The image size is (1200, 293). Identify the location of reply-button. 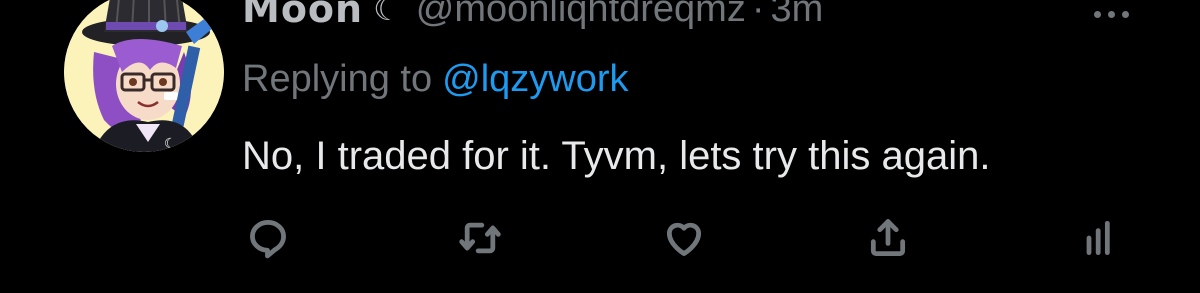
(268, 238).